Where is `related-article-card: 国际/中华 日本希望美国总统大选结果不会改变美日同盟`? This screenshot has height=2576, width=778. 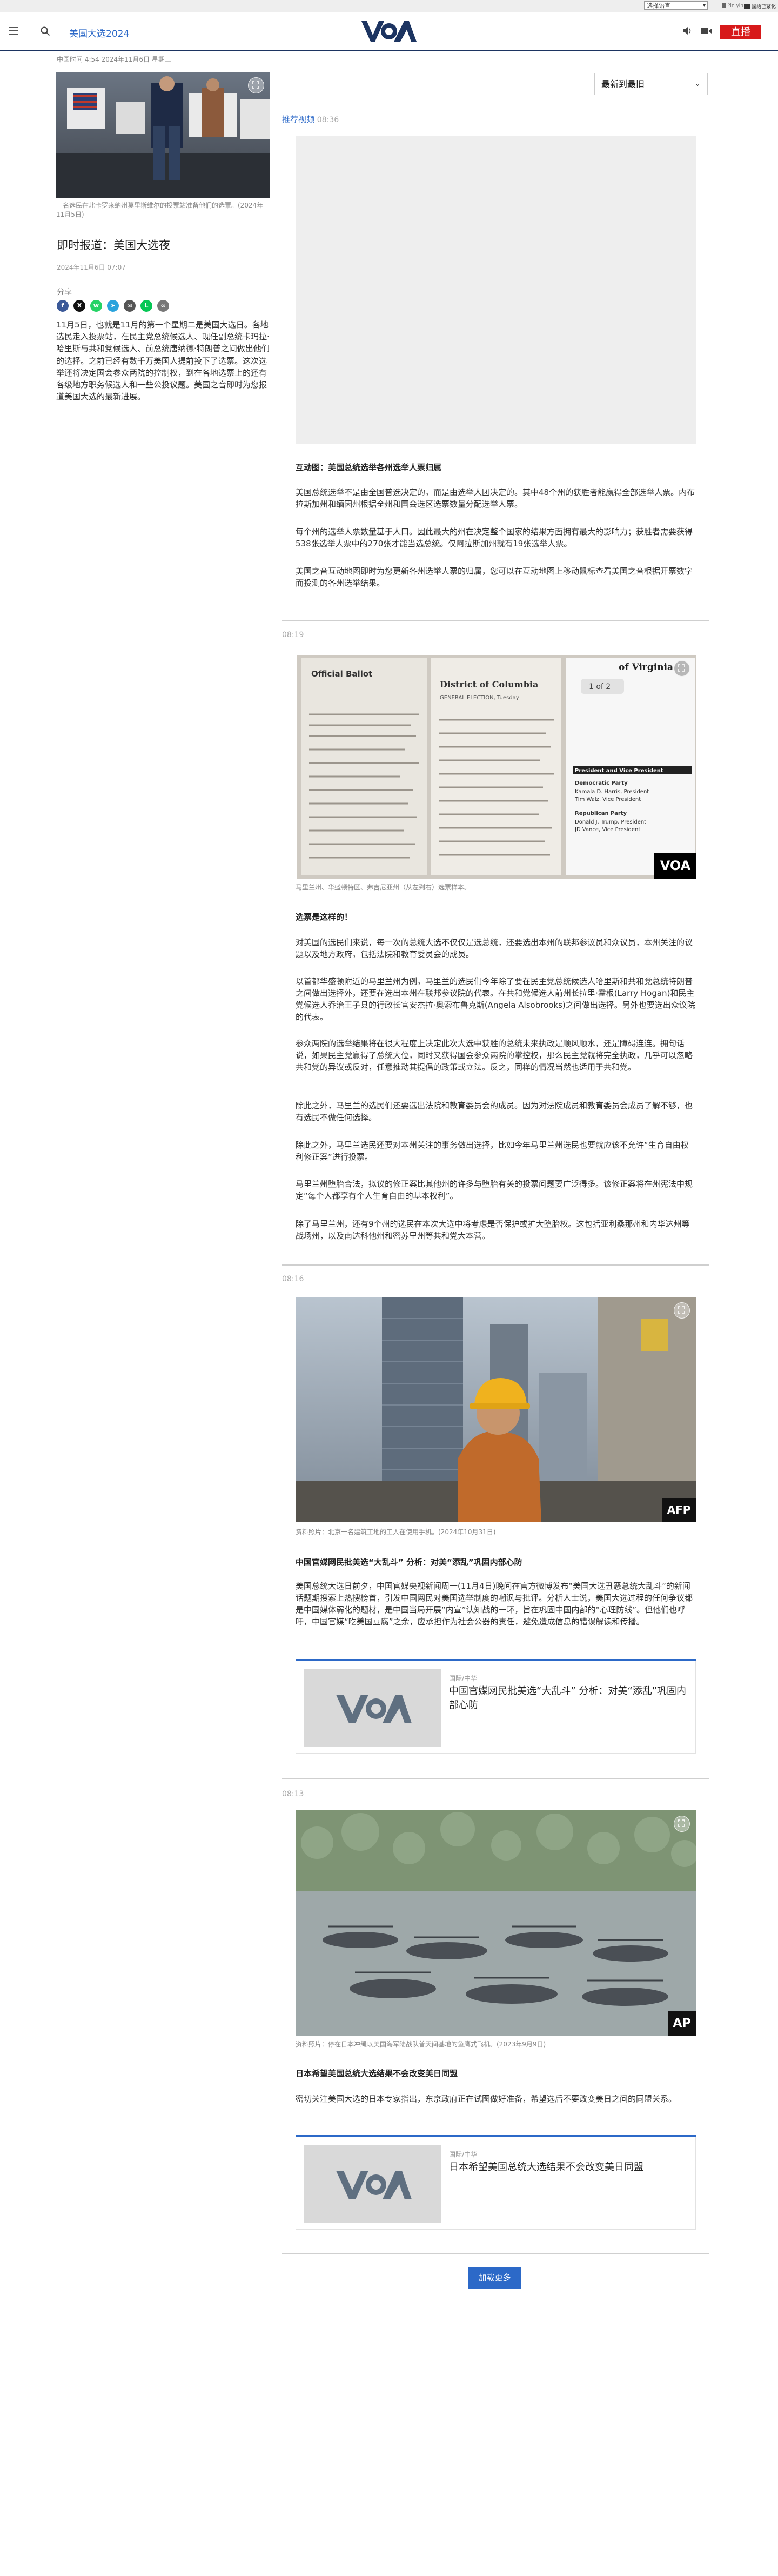
related-article-card: 国际/中华 日本希望美国总统大选结果不会改变美日同盟 is located at coordinates (496, 2182).